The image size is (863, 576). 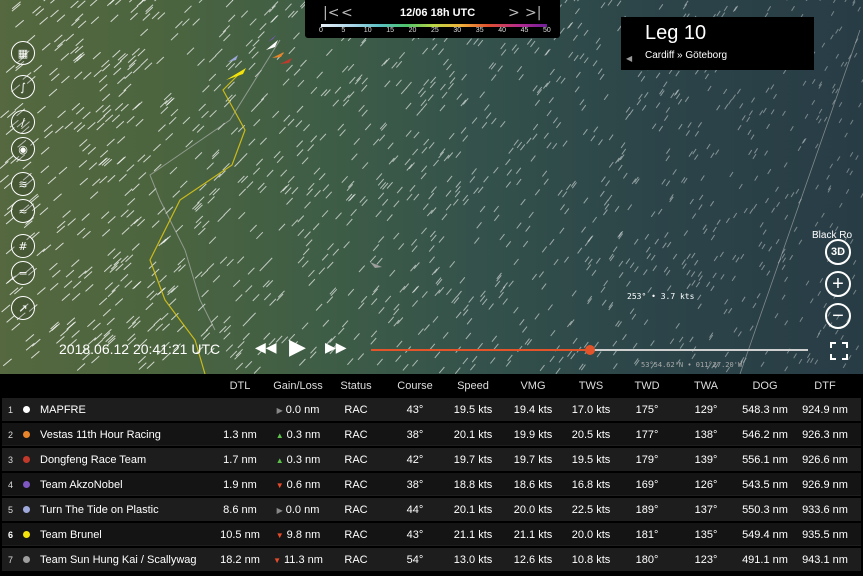 I want to click on team-name: Team Sun Hung Kai / Scallywag, so click(x=118, y=560).